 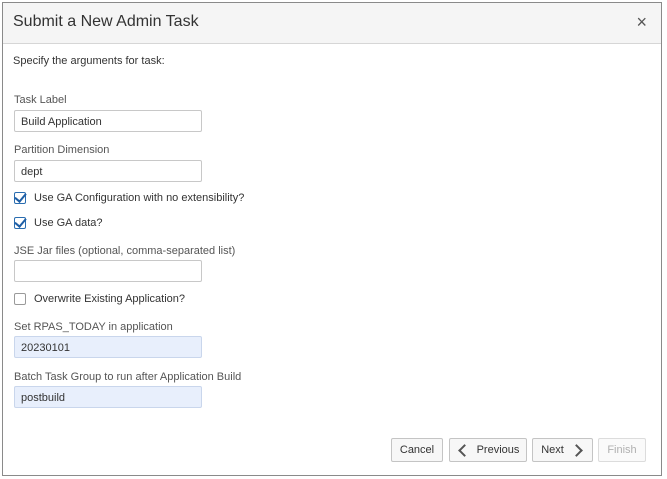 I want to click on instructions-text: Specify the arguments for task:, so click(x=89, y=61).